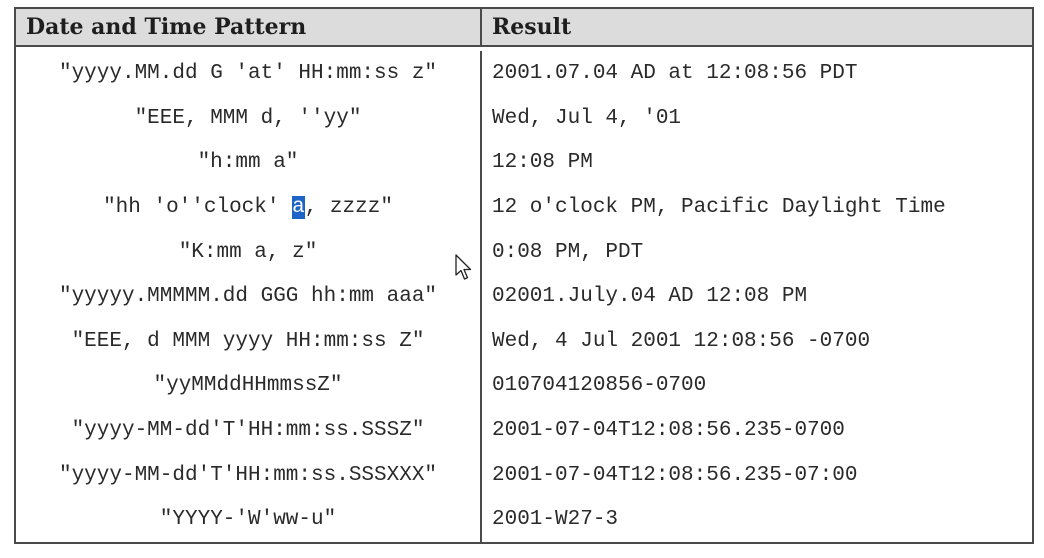 The width and height of the screenshot is (1044, 558). I want to click on table-row: "h:mm a" 12:08 PM, so click(524, 163).